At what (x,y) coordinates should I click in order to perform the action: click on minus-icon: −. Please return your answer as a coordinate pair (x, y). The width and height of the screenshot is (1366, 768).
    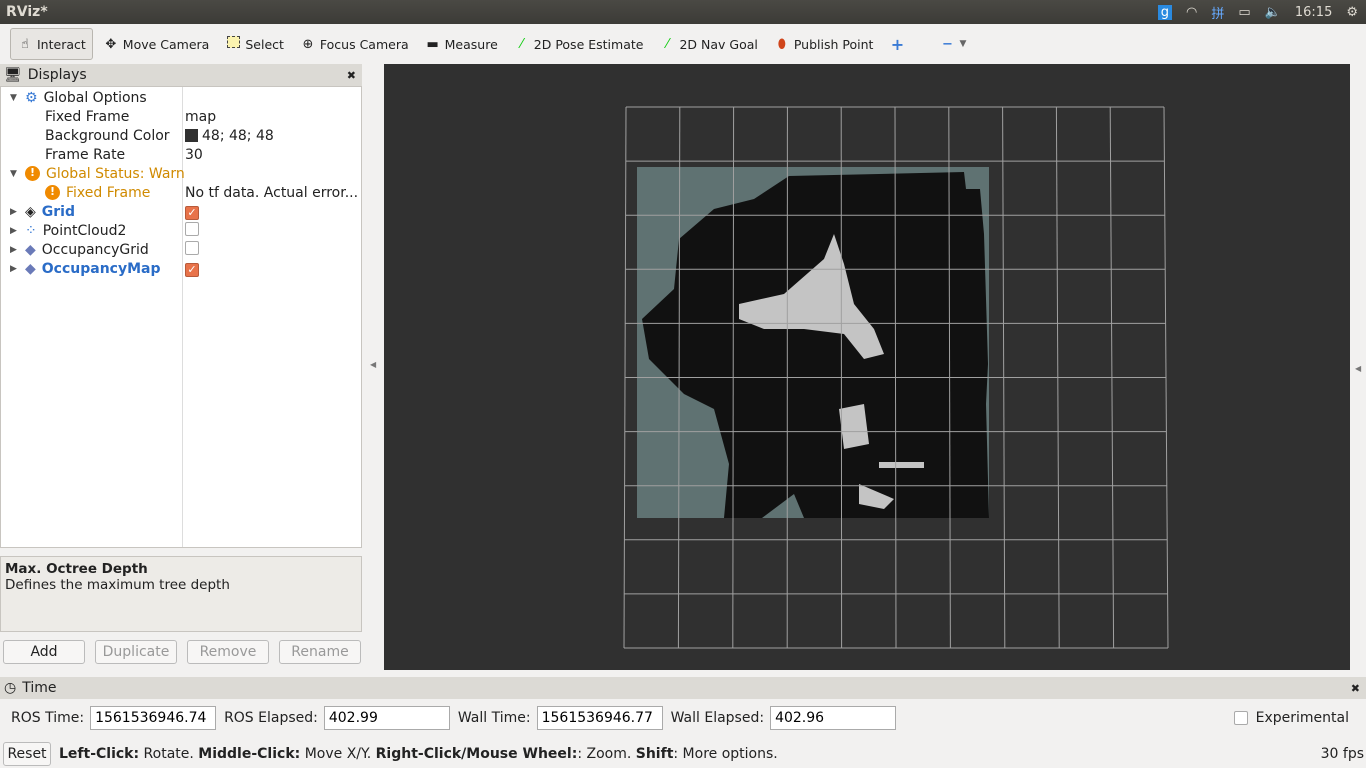
    Looking at the image, I should click on (947, 44).